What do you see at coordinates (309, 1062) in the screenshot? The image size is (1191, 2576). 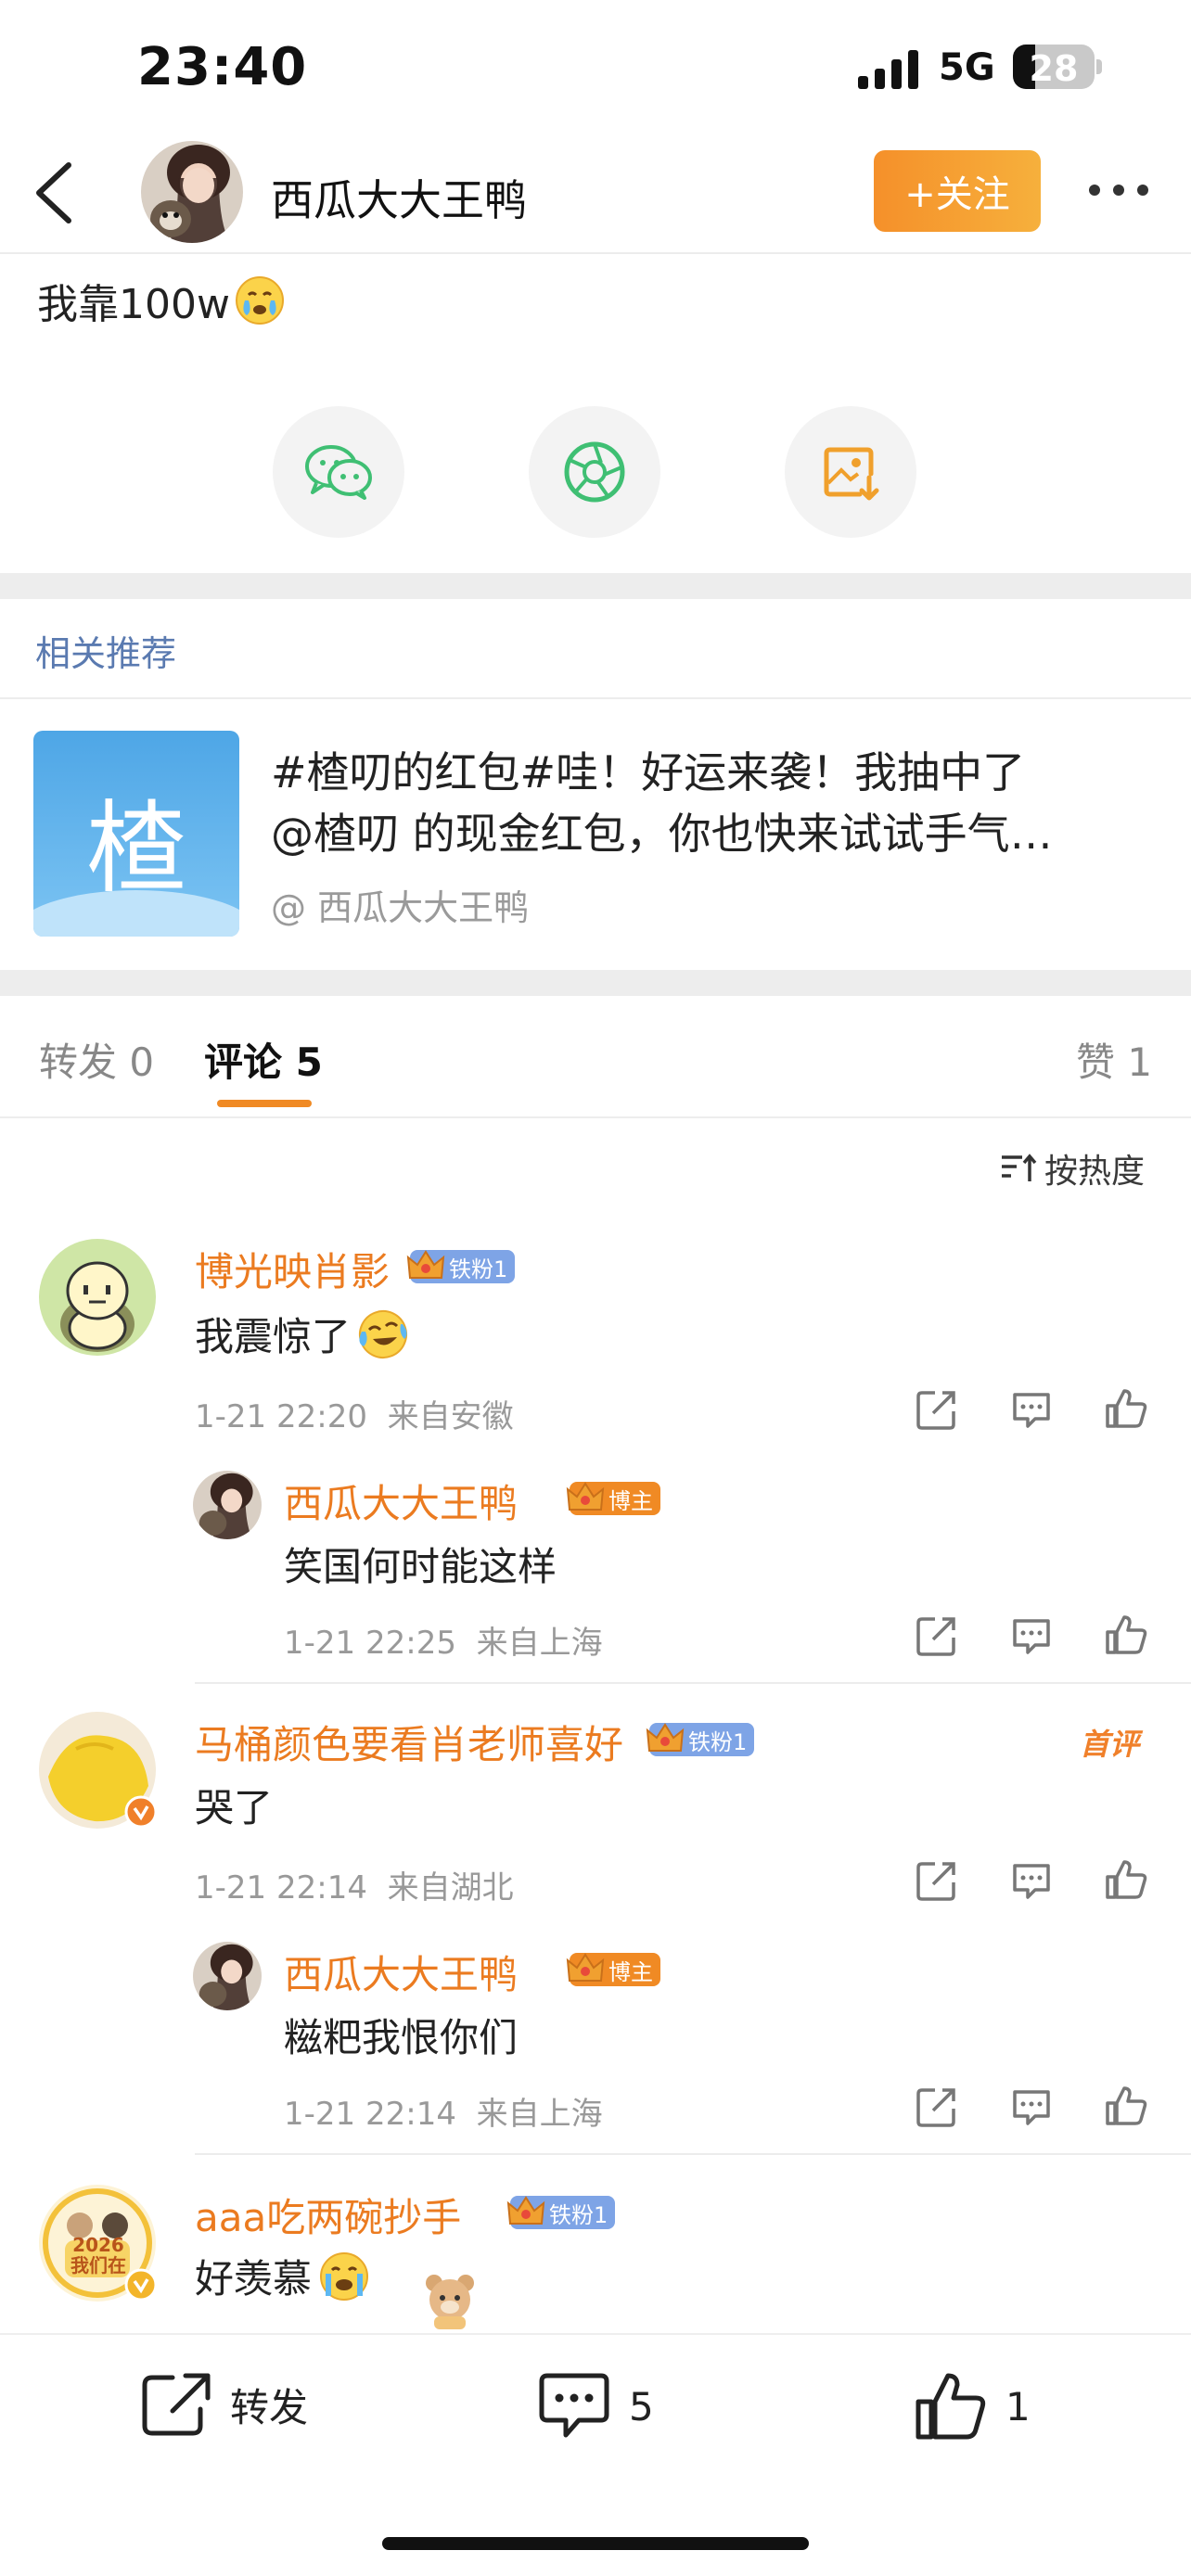 I see `tab-comments-count: 5` at bounding box center [309, 1062].